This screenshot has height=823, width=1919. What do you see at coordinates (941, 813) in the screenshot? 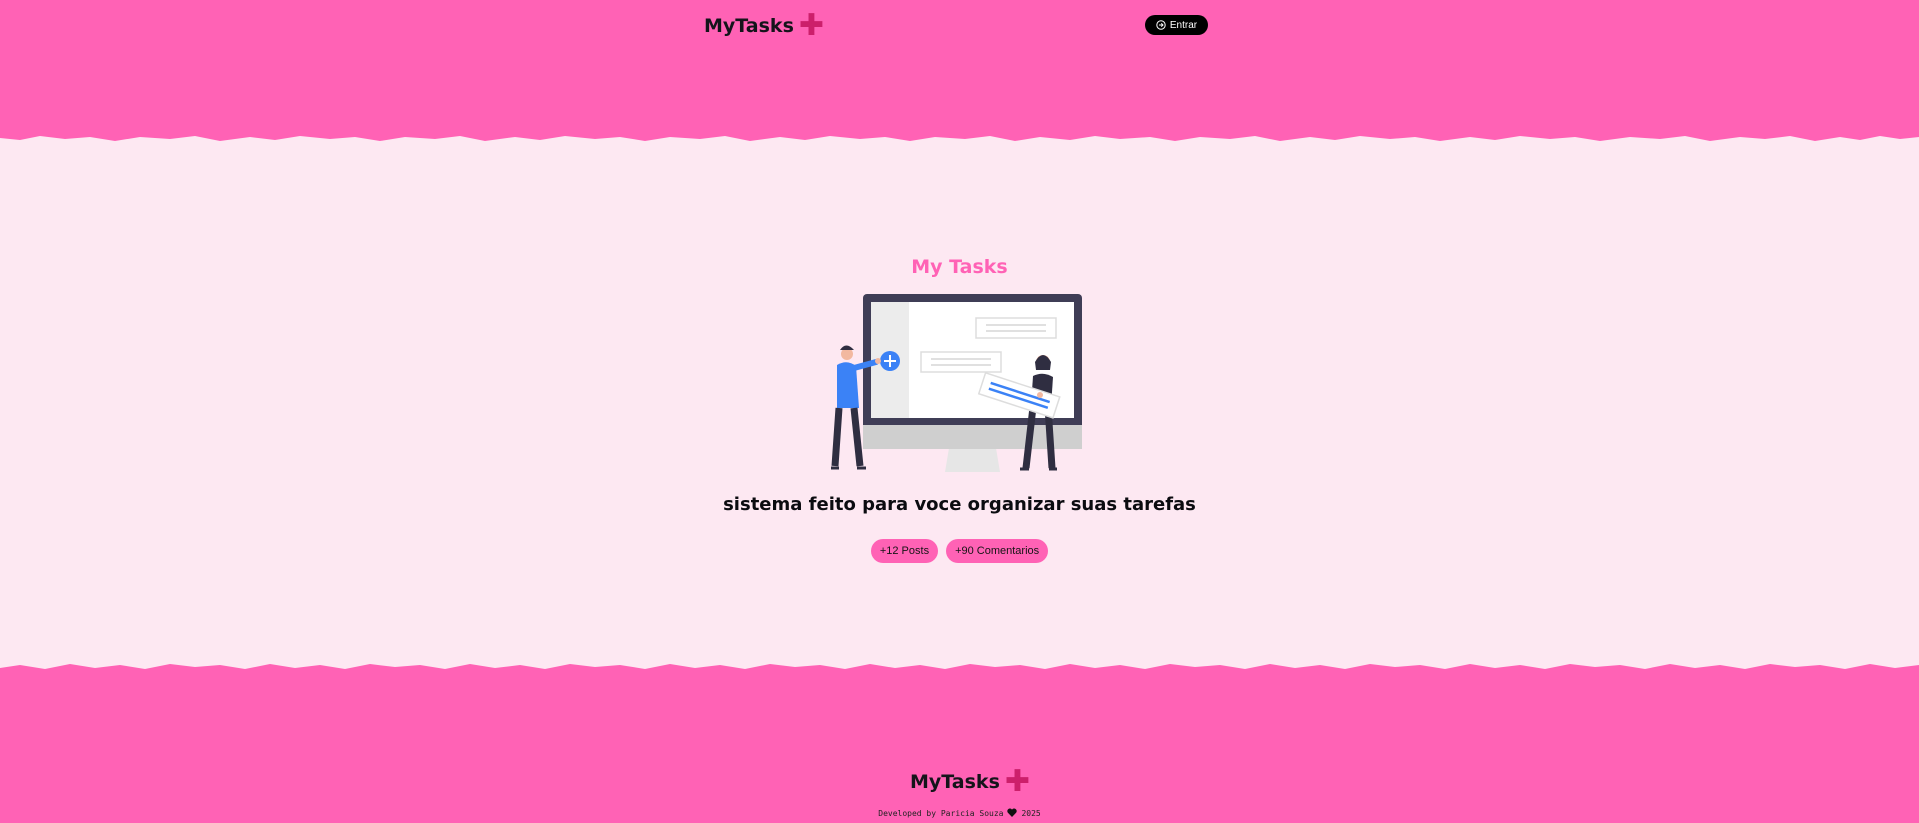
I see `credit-text: Developed by Paricia Souza` at bounding box center [941, 813].